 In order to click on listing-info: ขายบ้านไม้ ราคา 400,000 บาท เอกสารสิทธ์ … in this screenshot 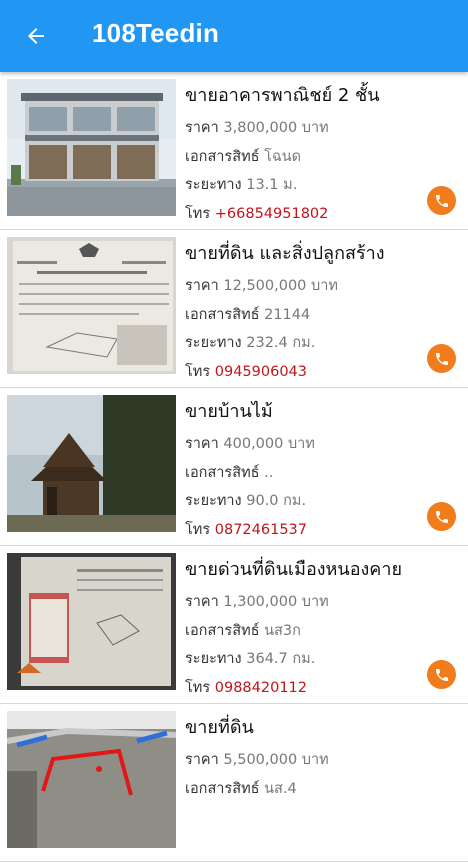, I will do `click(321, 471)`.